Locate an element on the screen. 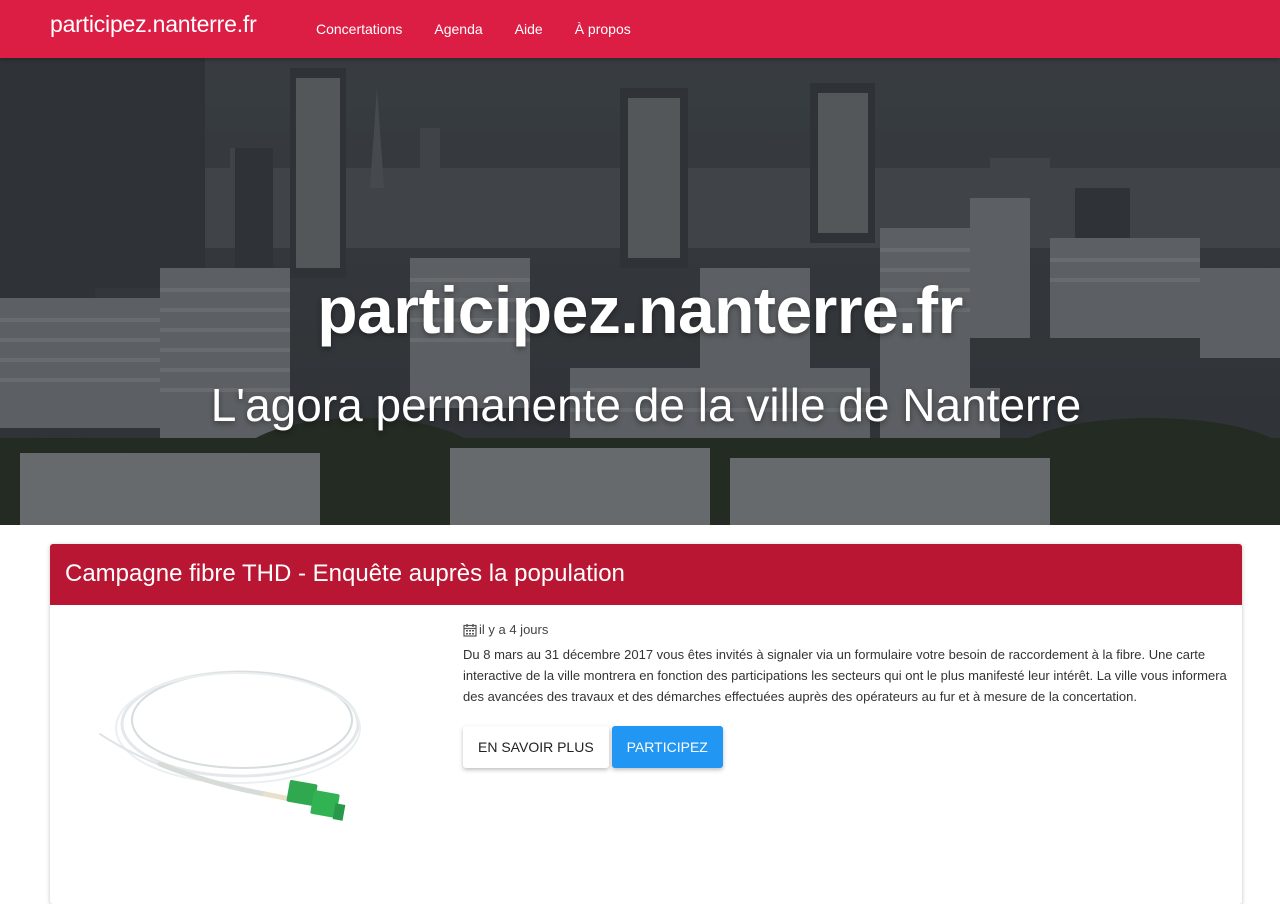 The width and height of the screenshot is (1280, 904). hero-title: participez.nanterre.fr is located at coordinates (640, 310).